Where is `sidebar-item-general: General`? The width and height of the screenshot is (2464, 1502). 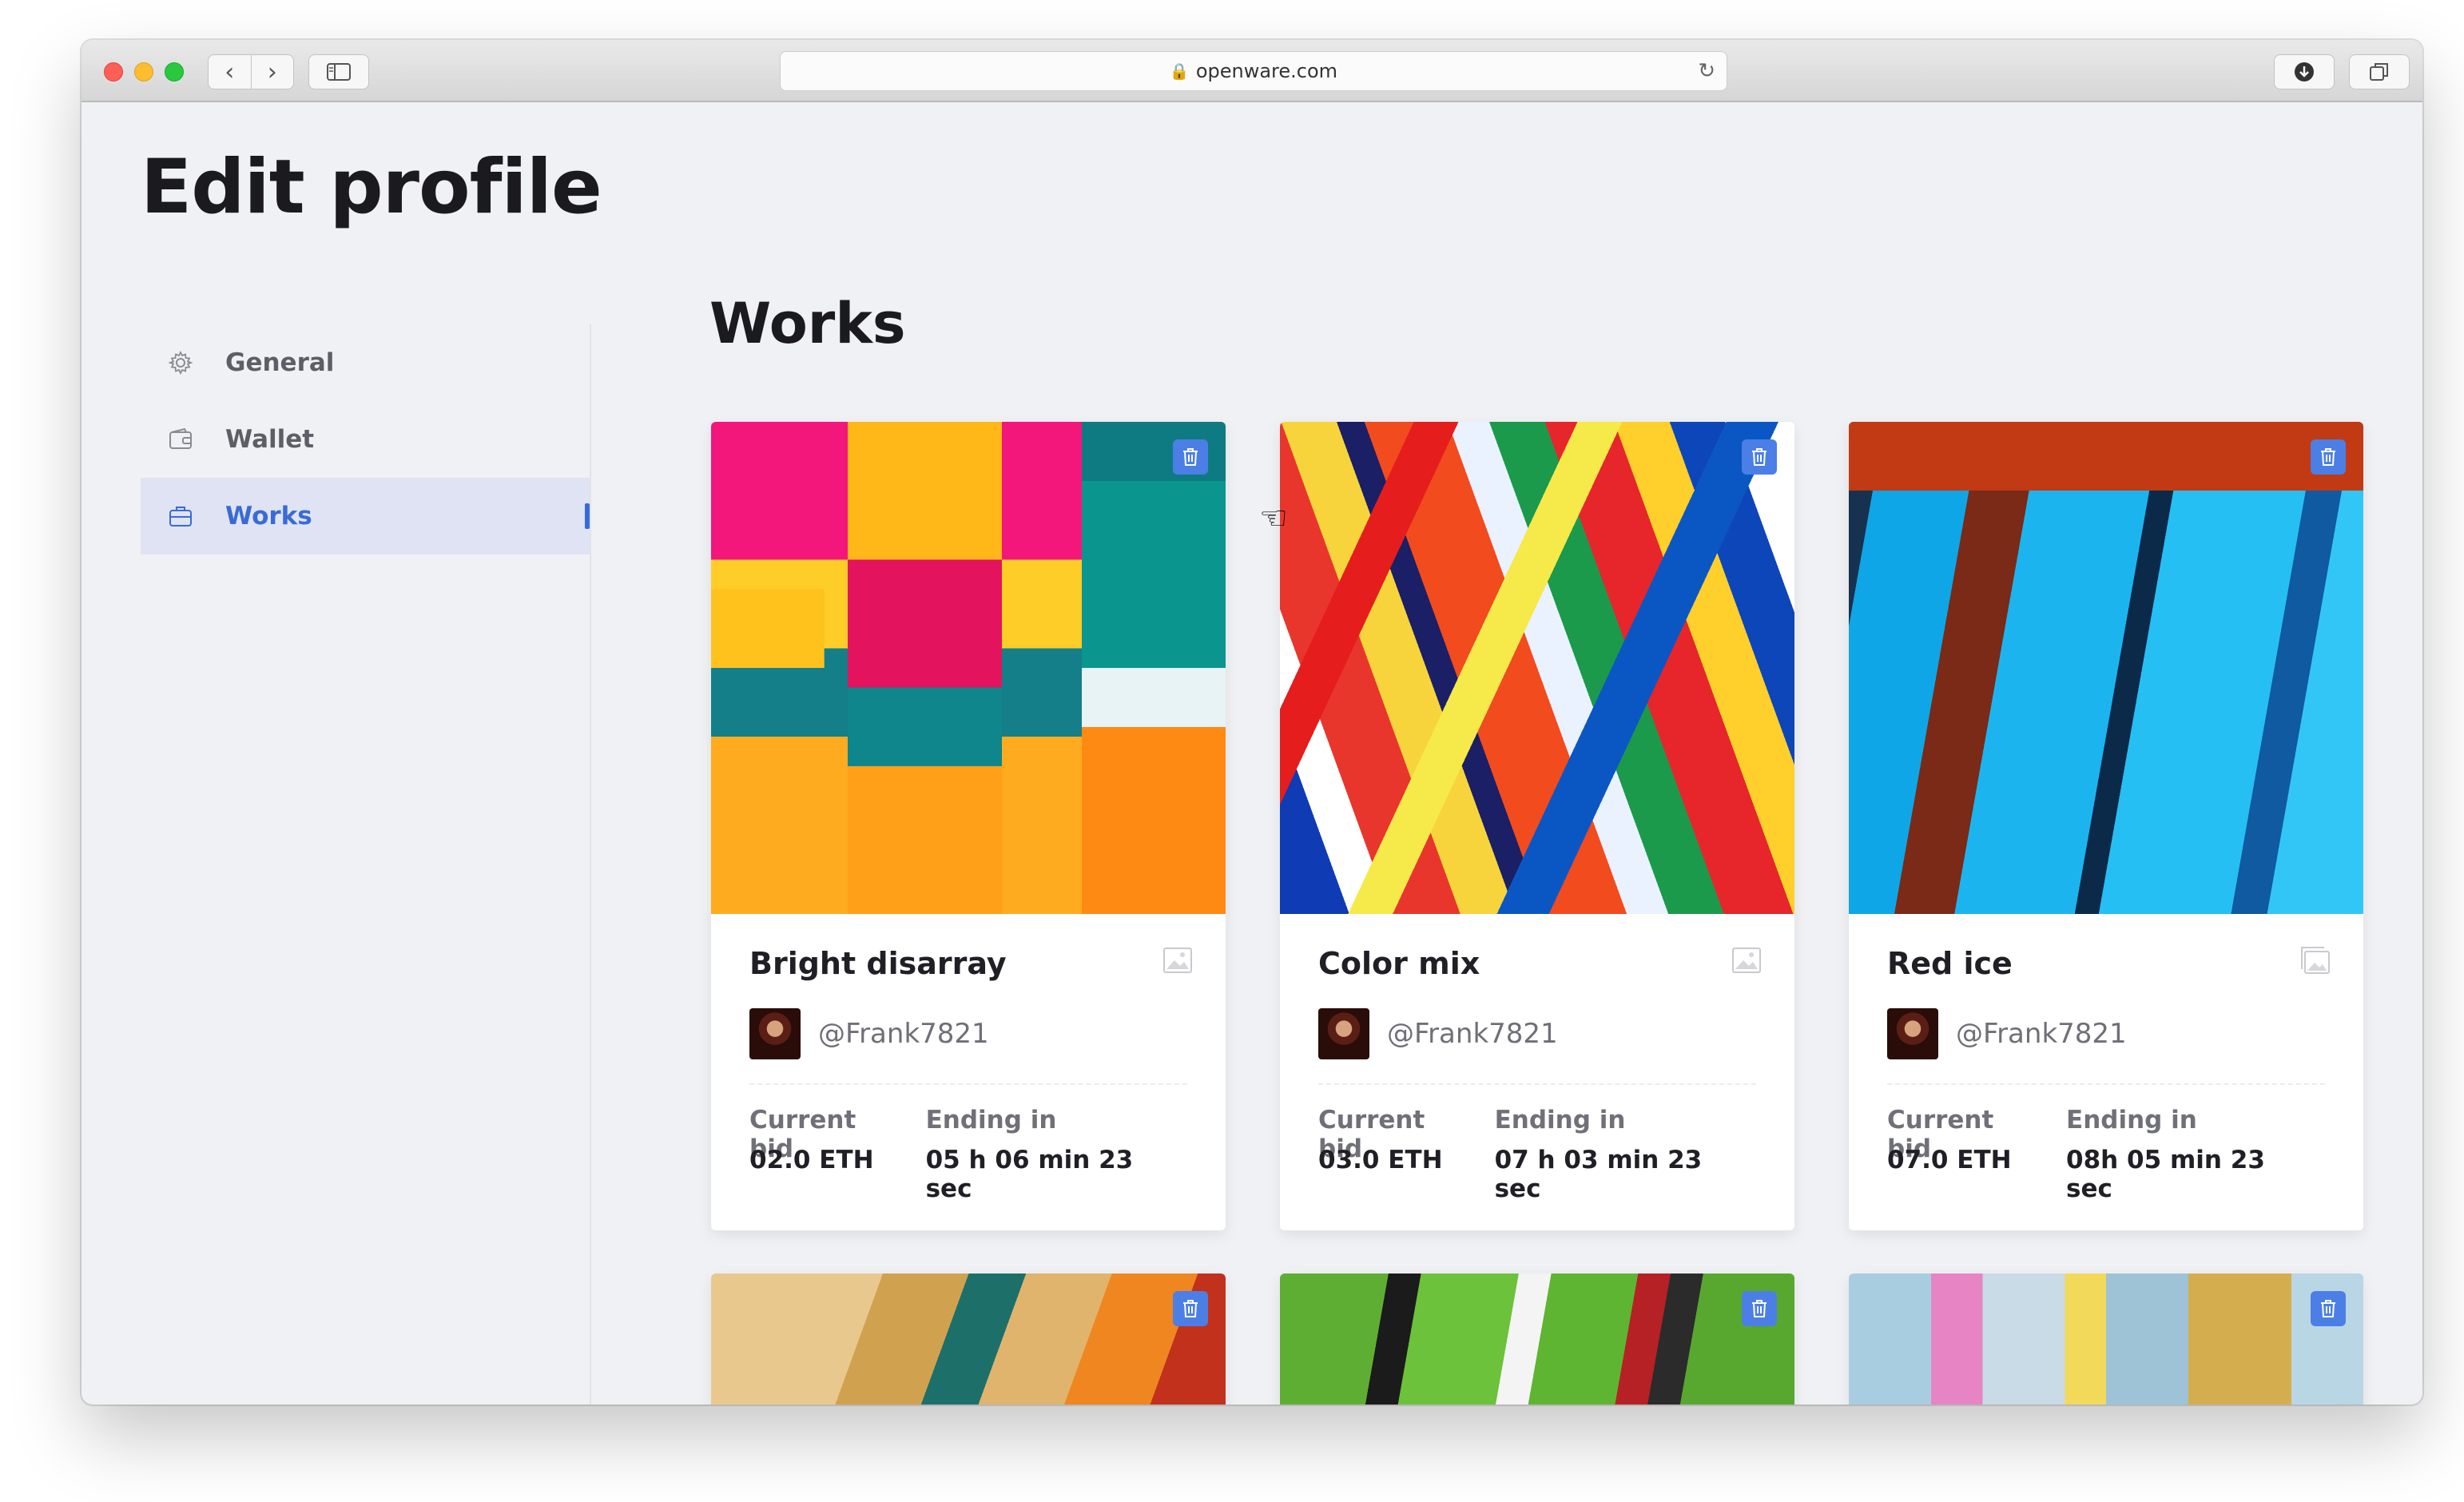
sidebar-item-general: General is located at coordinates (365, 362).